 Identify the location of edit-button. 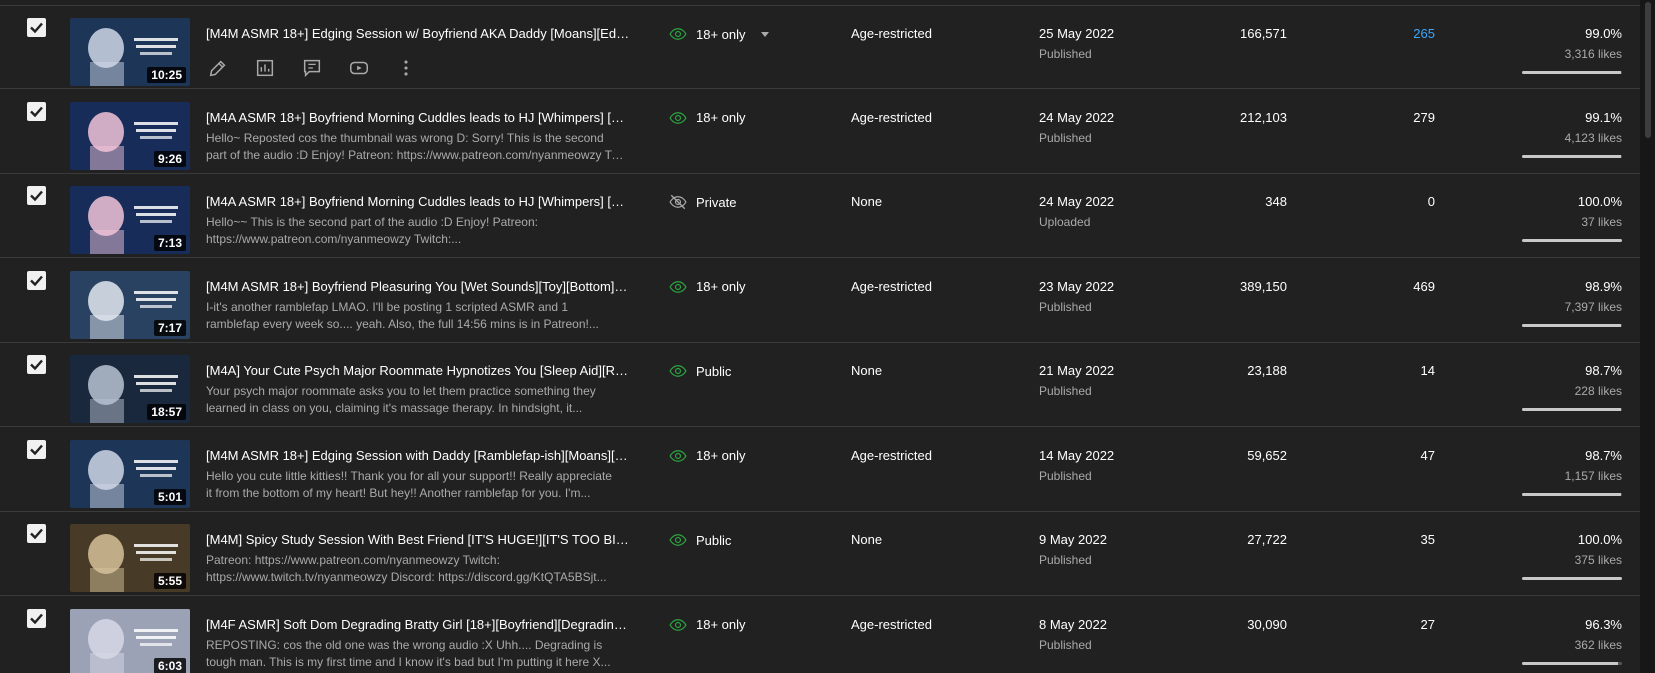
(218, 68).